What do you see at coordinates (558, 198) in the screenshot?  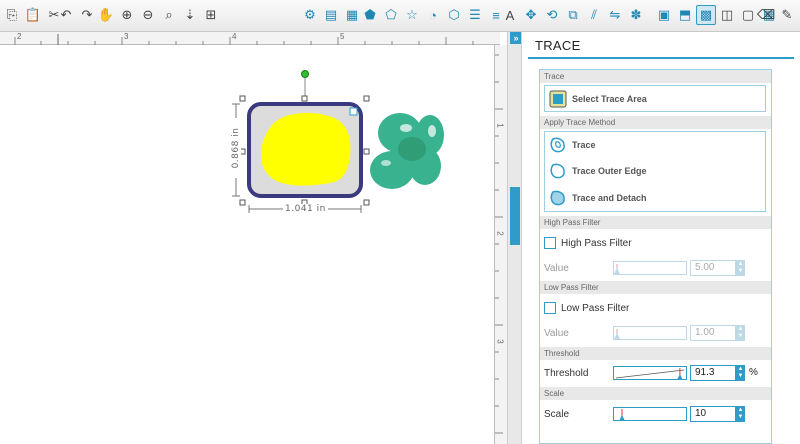 I see `trace-and-detach-icon` at bounding box center [558, 198].